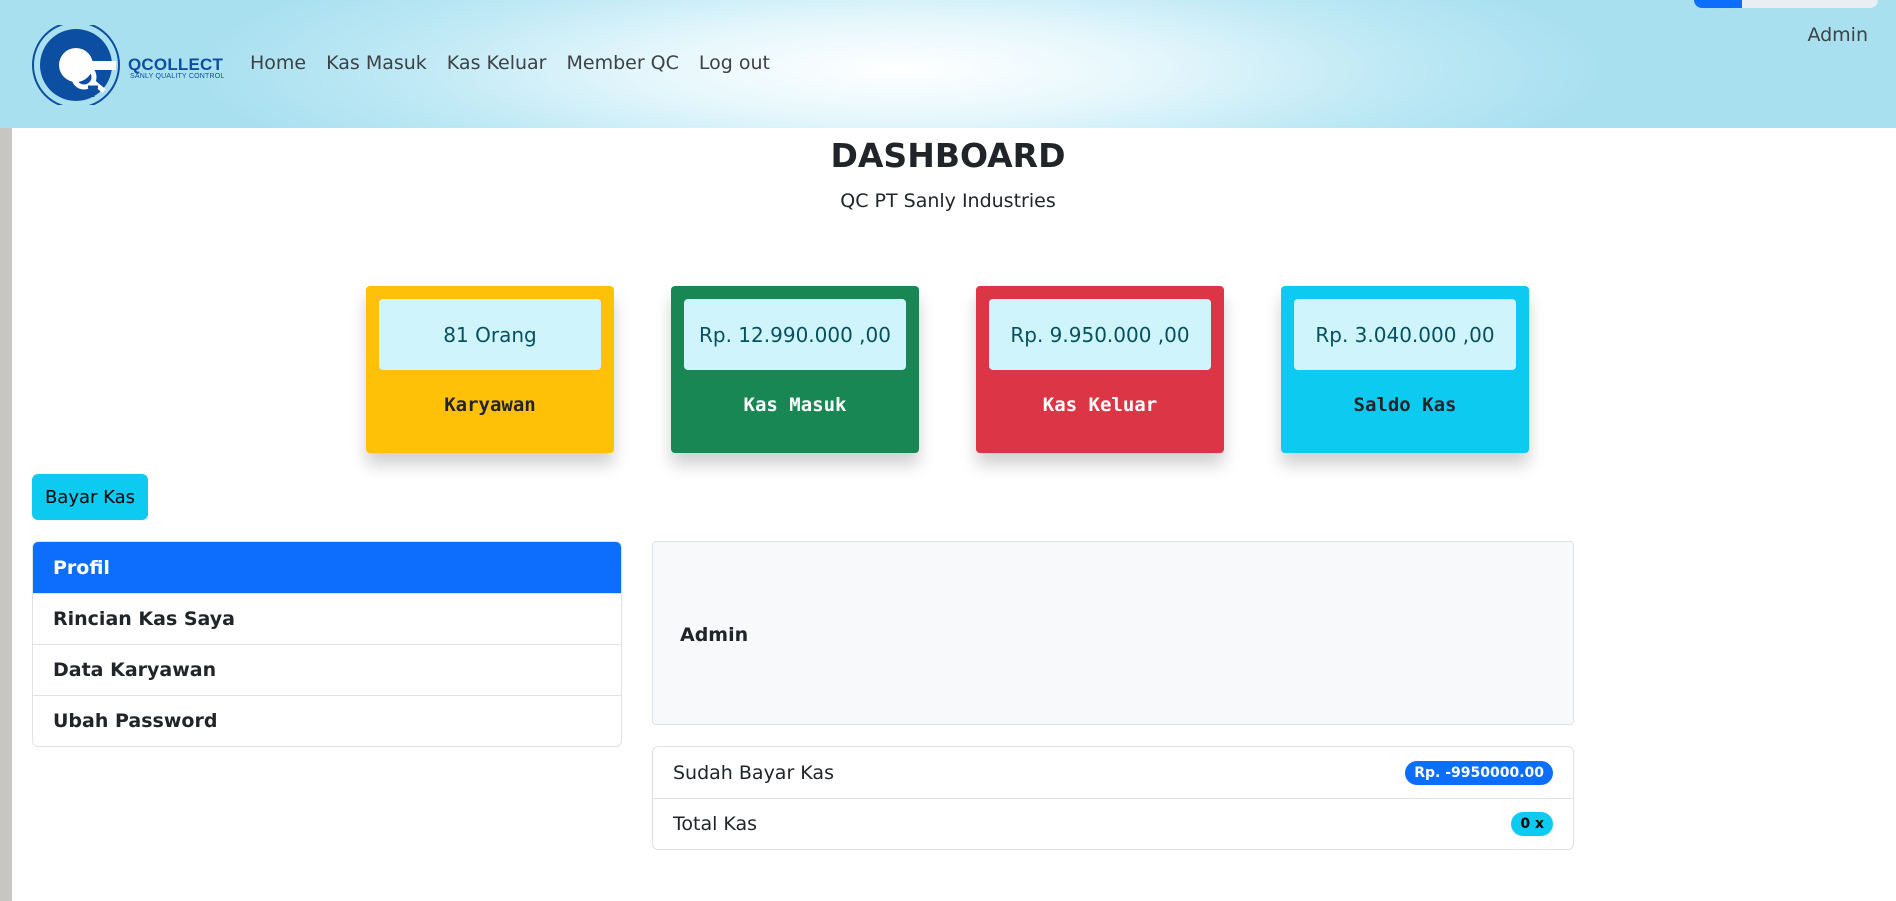 This screenshot has width=1896, height=901. Describe the element at coordinates (490, 405) in the screenshot. I see `card-label: Karyawan` at that location.